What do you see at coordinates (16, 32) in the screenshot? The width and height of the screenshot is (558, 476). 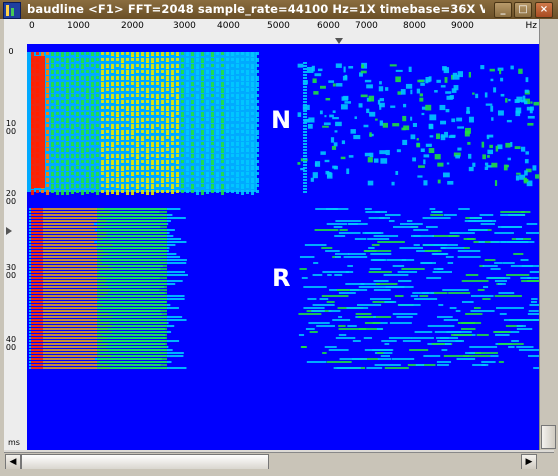 I see `ruler-corner` at bounding box center [16, 32].